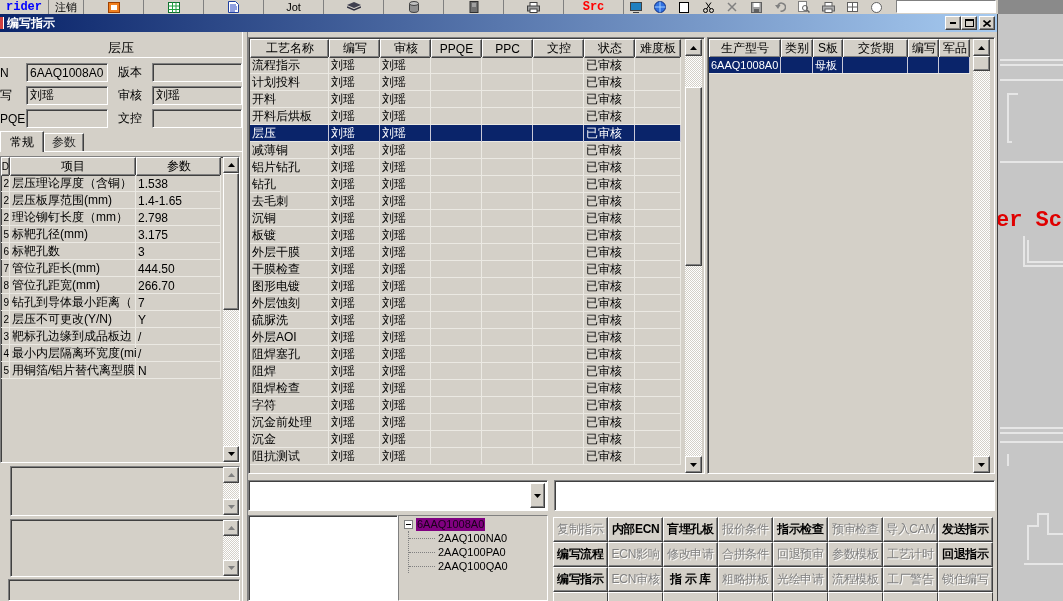 The image size is (1063, 601). I want to click on table-row: 铝片钻孔 刘瑶 刘瑶 已审核, so click(465, 167).